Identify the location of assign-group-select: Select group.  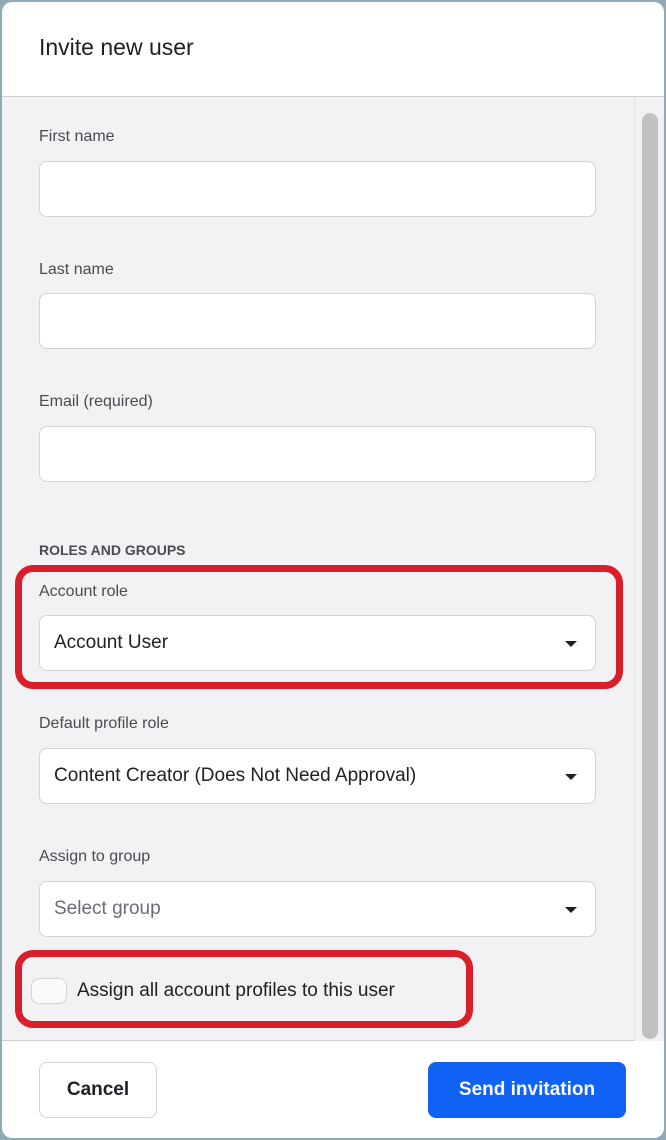
(317, 909).